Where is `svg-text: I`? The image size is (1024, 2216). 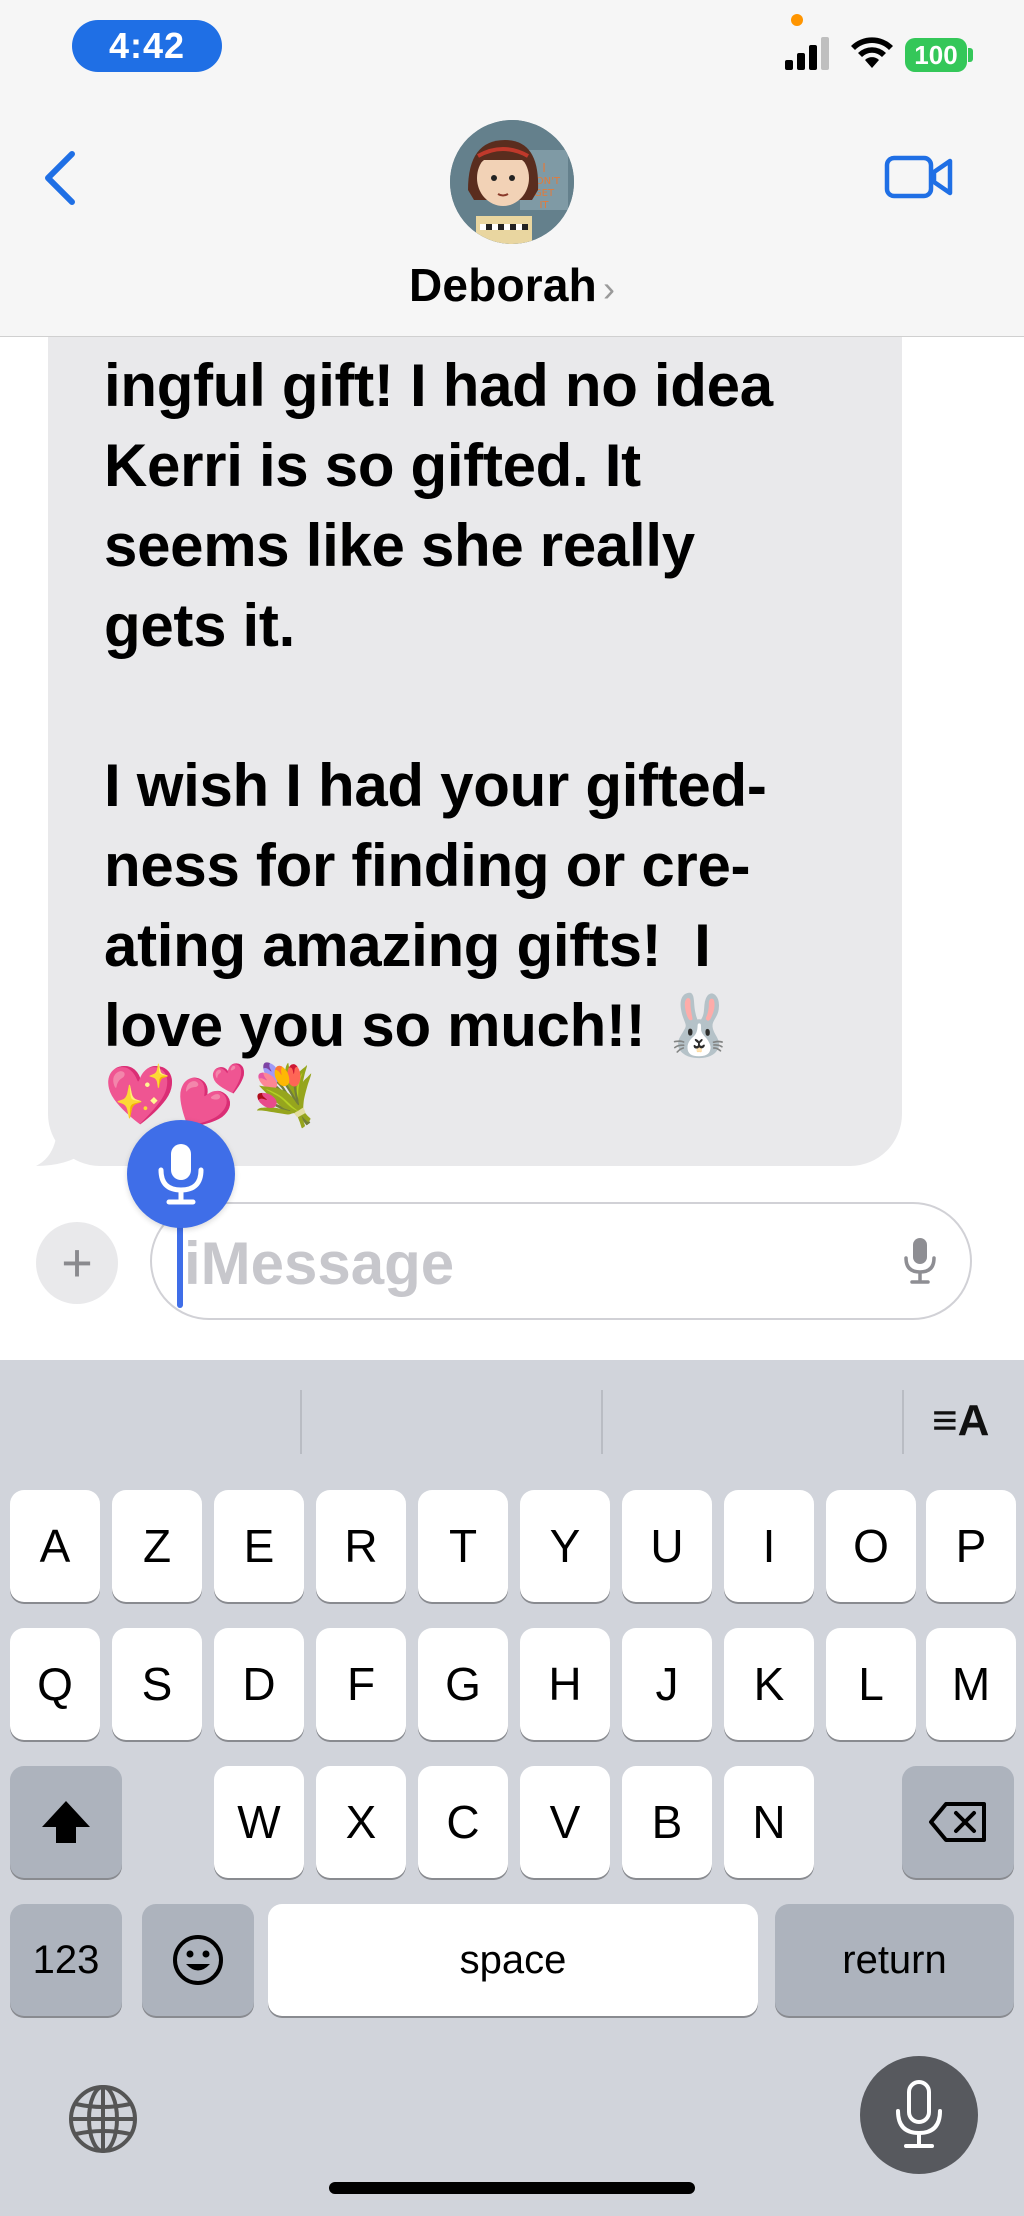
svg-text: I is located at coordinates (544, 168).